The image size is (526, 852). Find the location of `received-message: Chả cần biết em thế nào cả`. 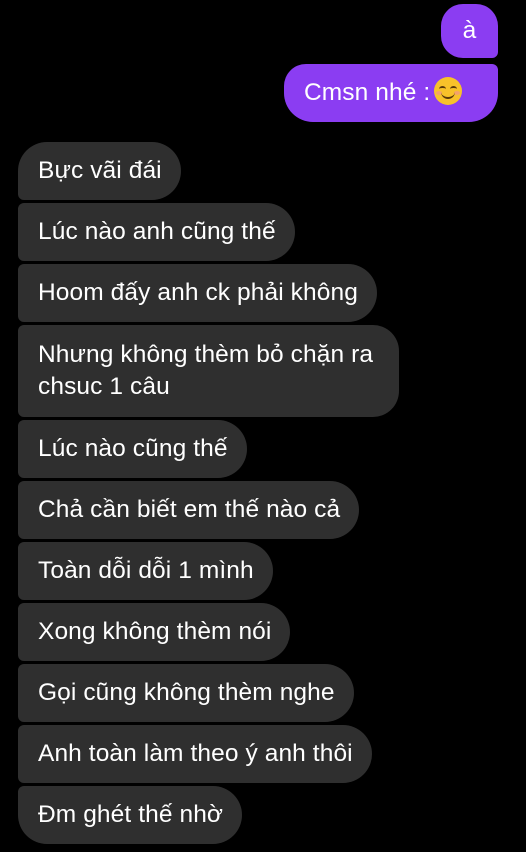

received-message: Chả cần biết em thế nào cả is located at coordinates (189, 510).